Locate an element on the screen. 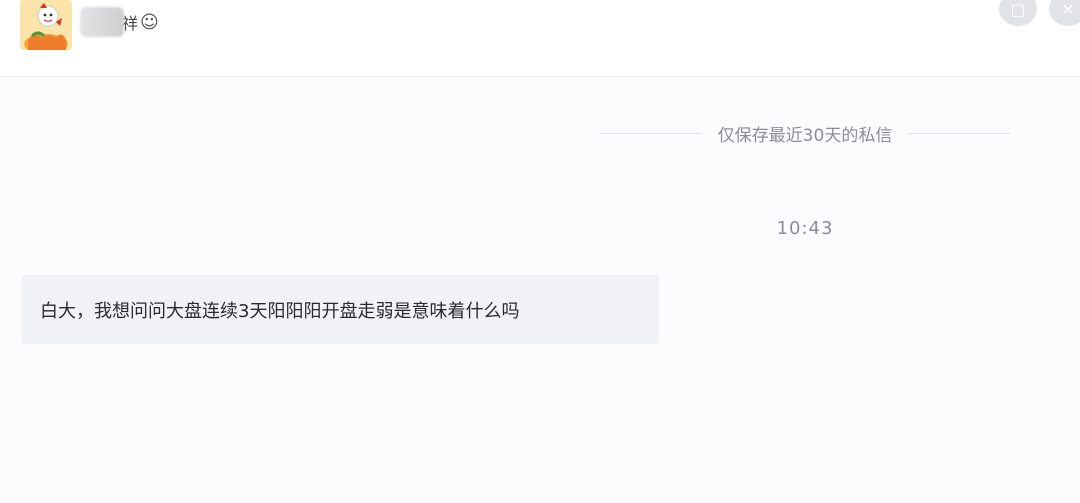  settings-button: ▢ is located at coordinates (1018, 13).